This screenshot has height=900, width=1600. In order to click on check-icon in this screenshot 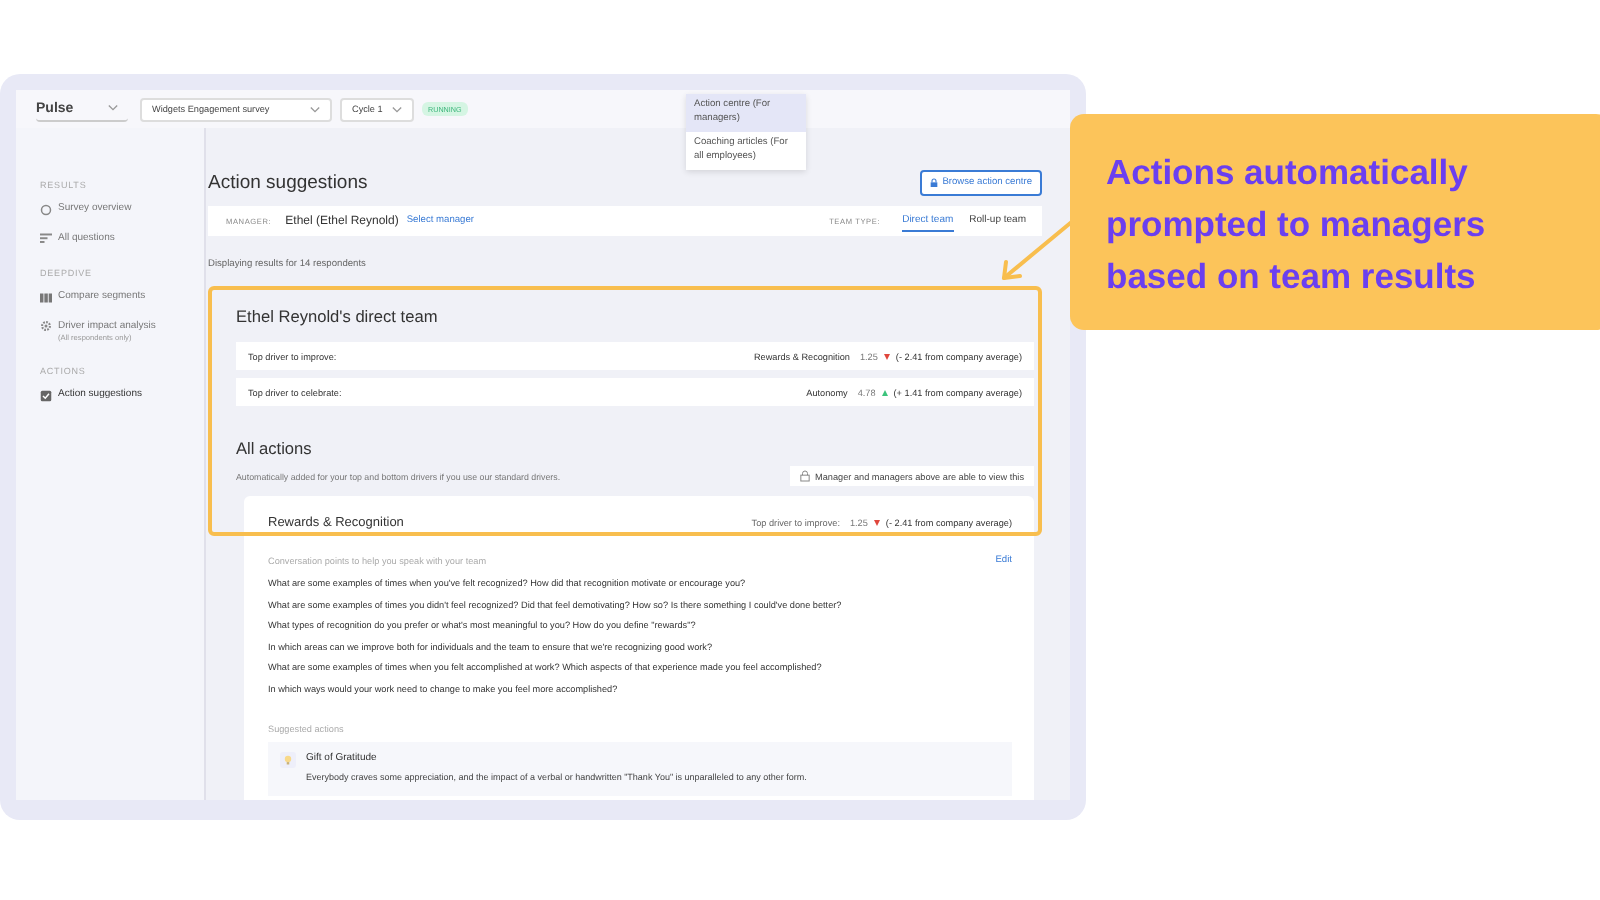, I will do `click(46, 395)`.